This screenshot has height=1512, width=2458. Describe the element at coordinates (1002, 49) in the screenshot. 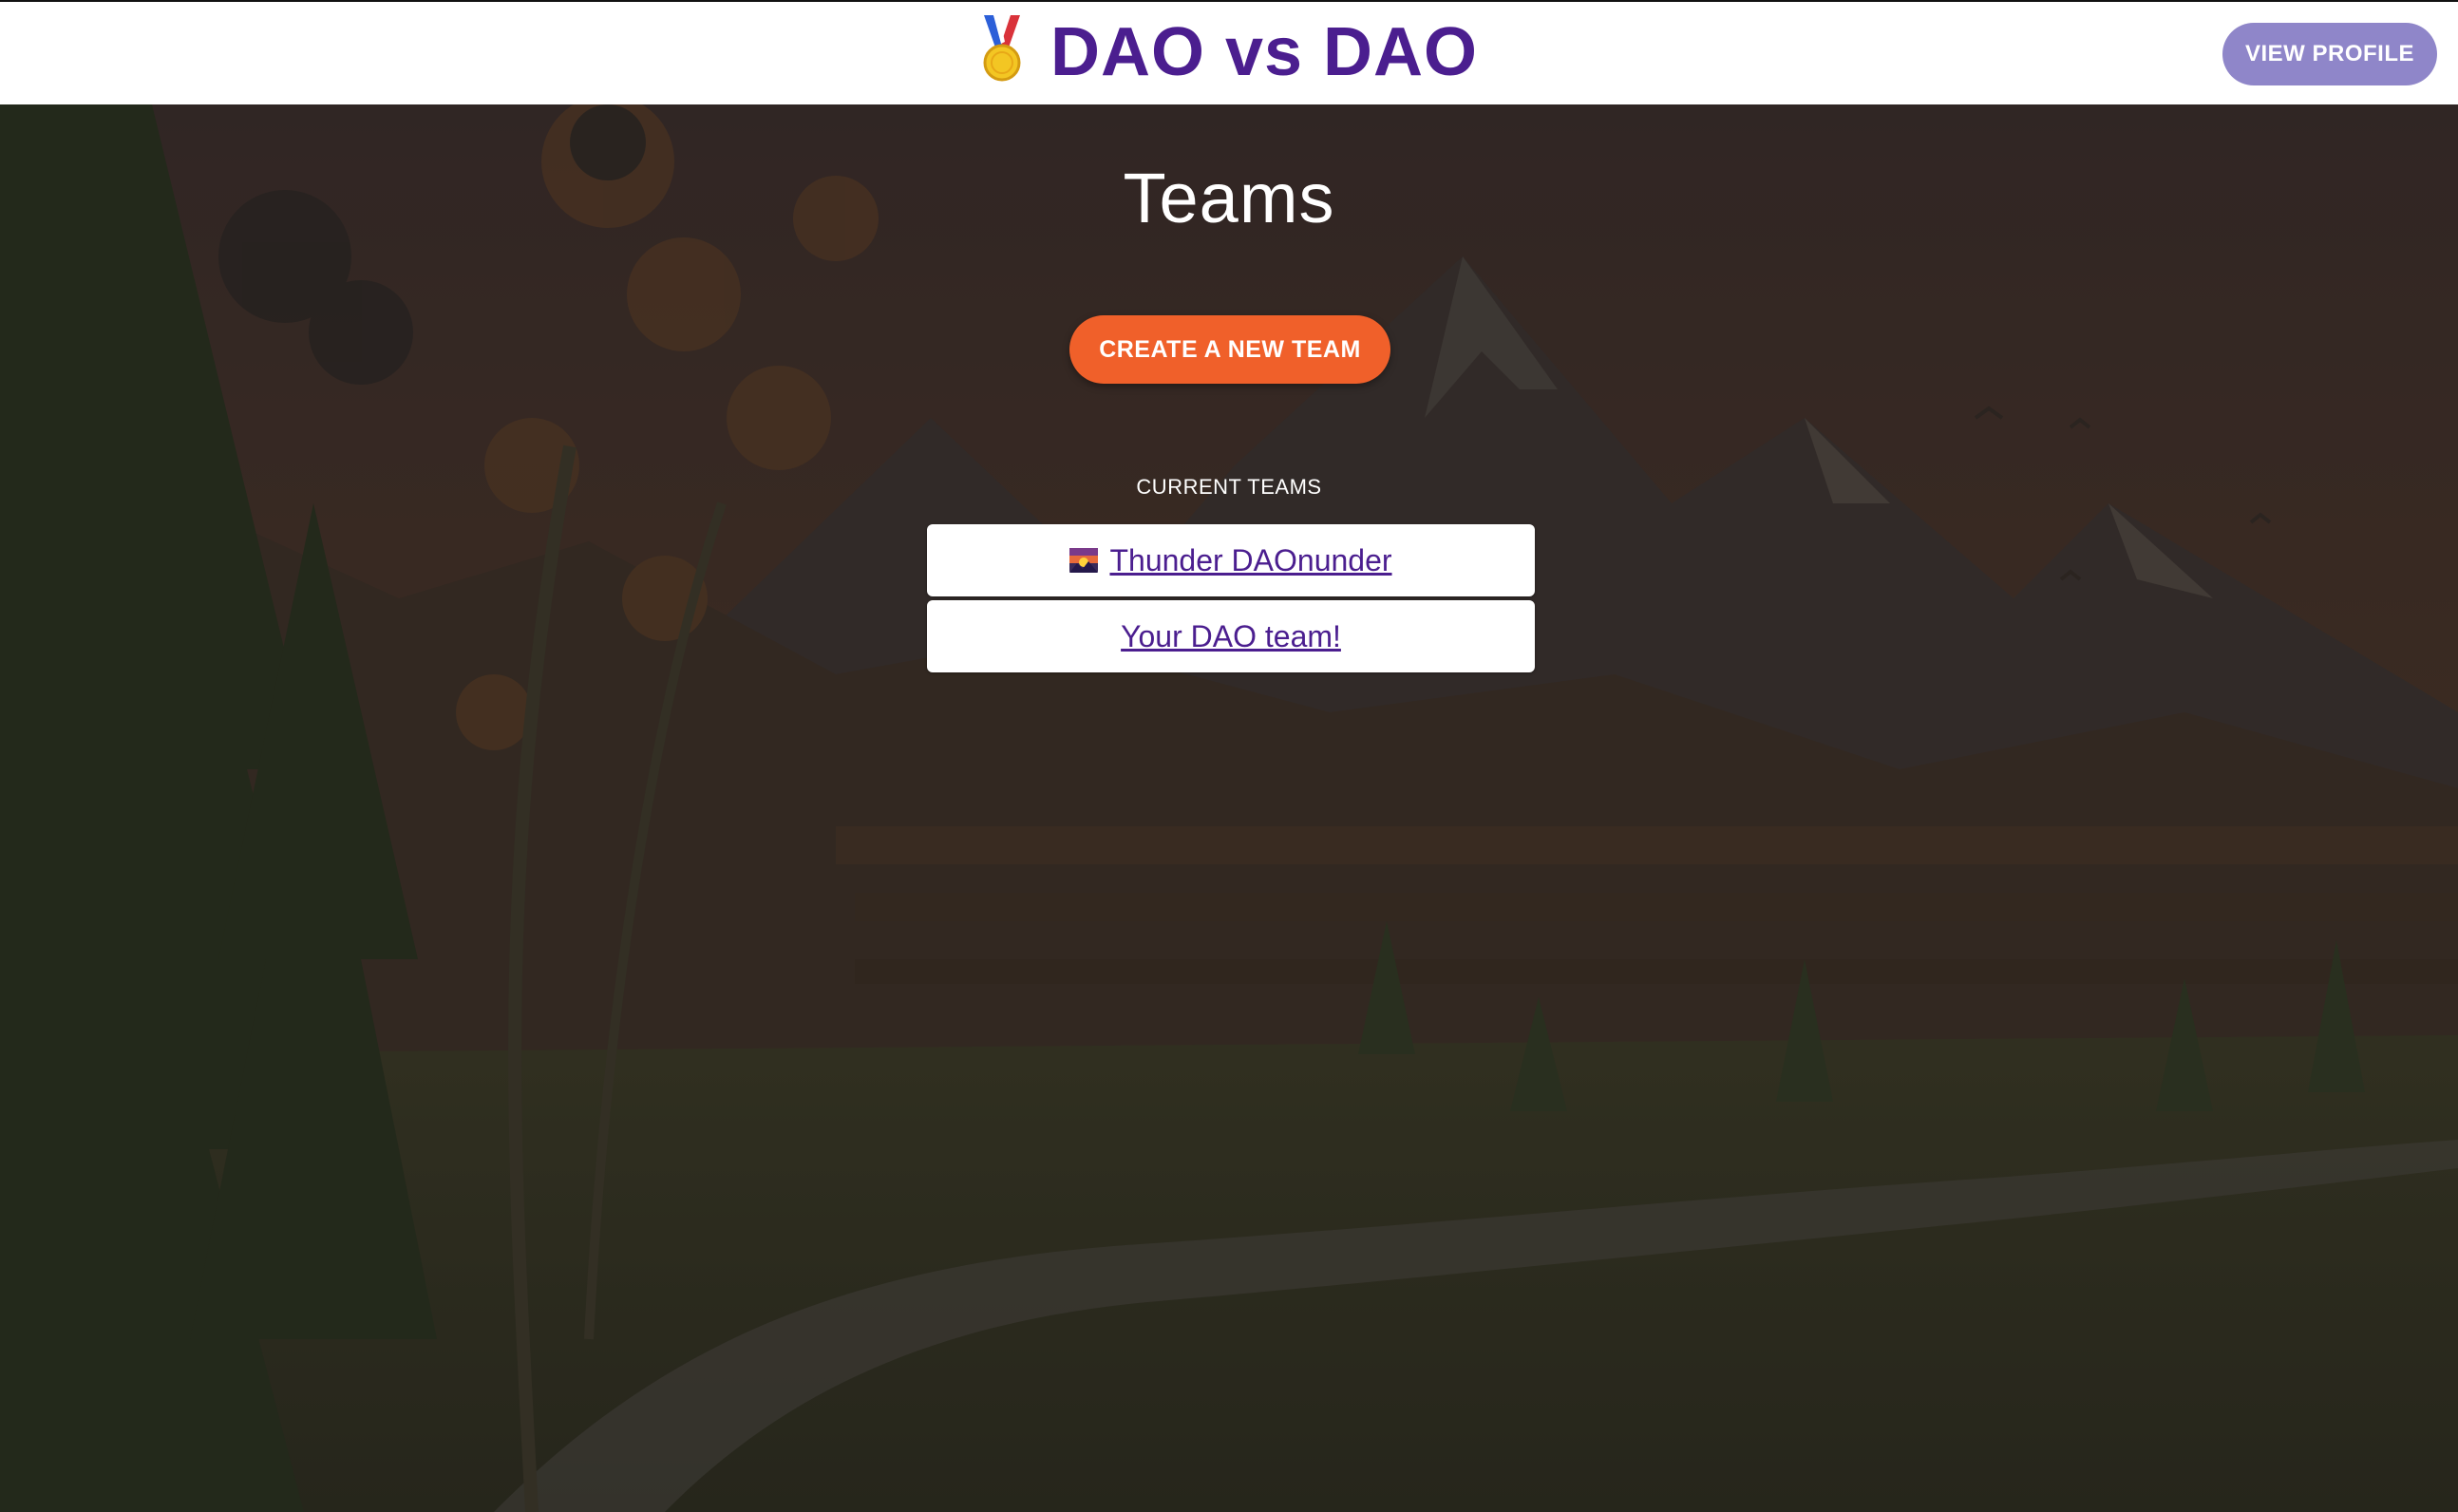

I see `medal-icon` at that location.